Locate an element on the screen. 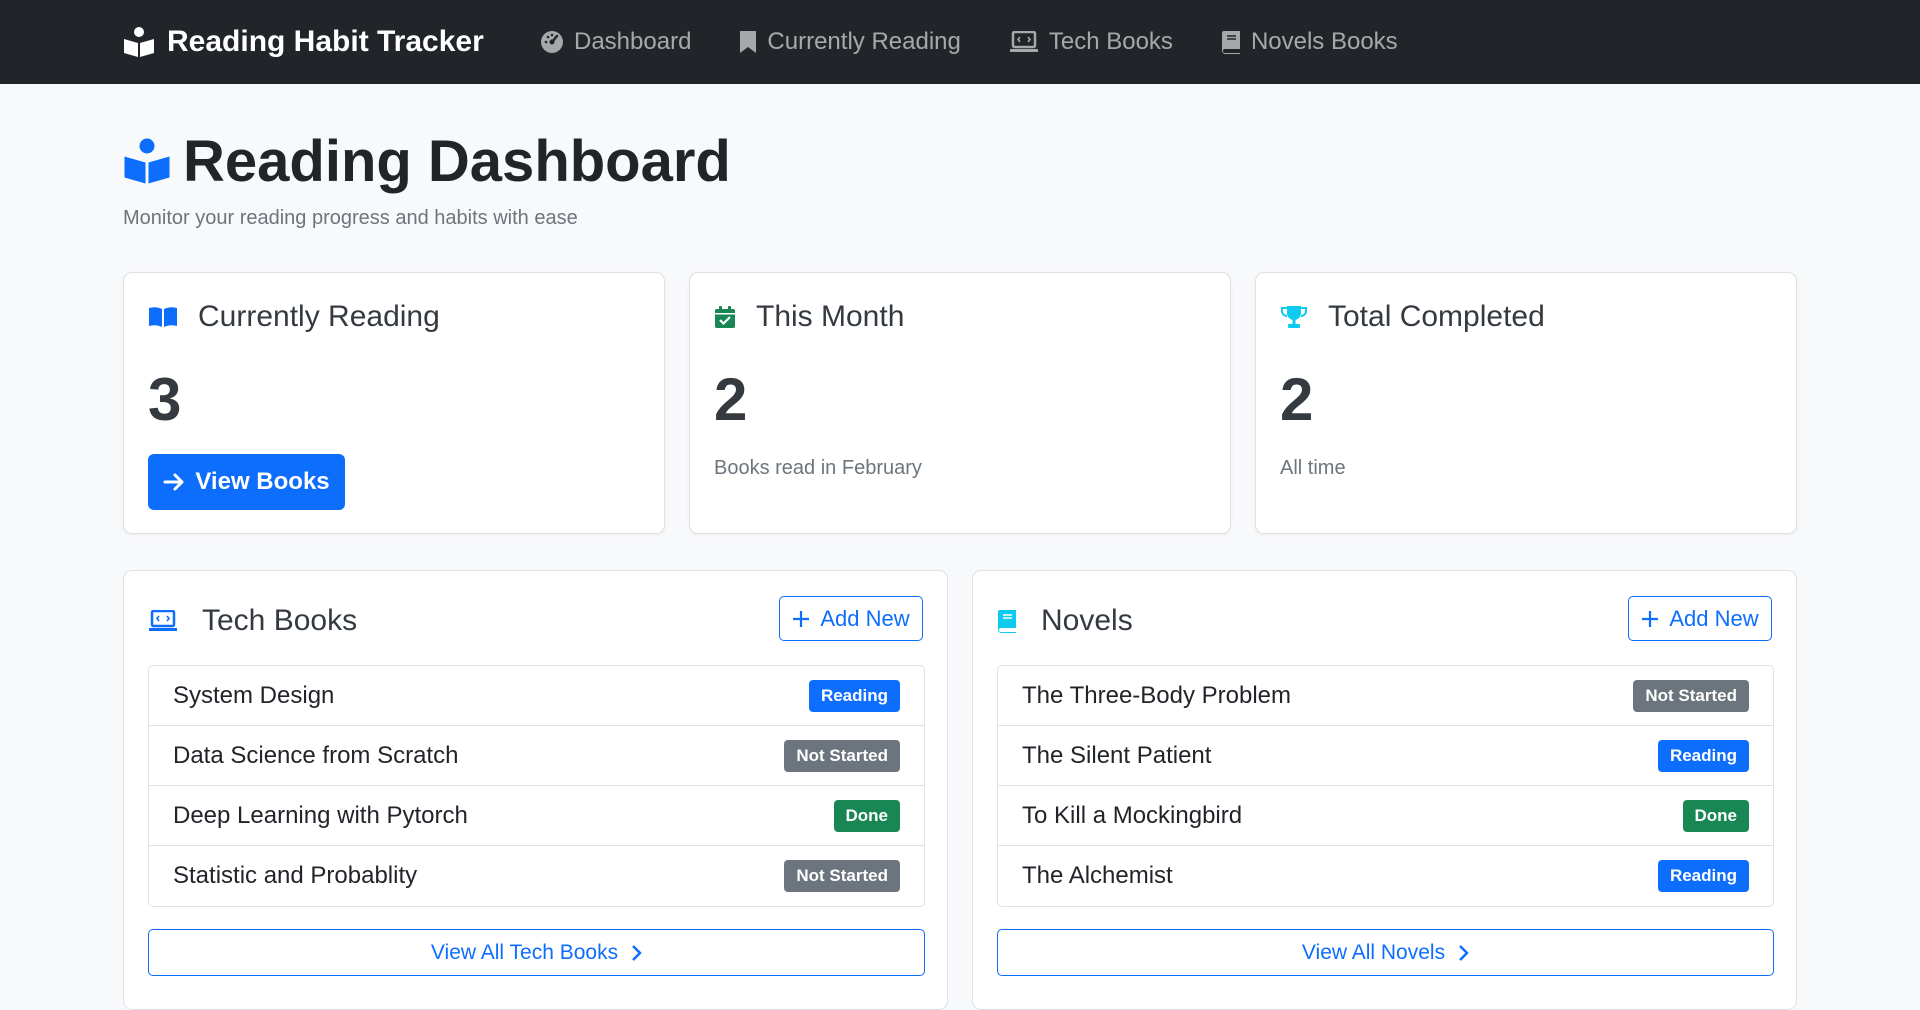 The image size is (1920, 1010). list-item: To Kill a Mockingbird Done is located at coordinates (1385, 816).